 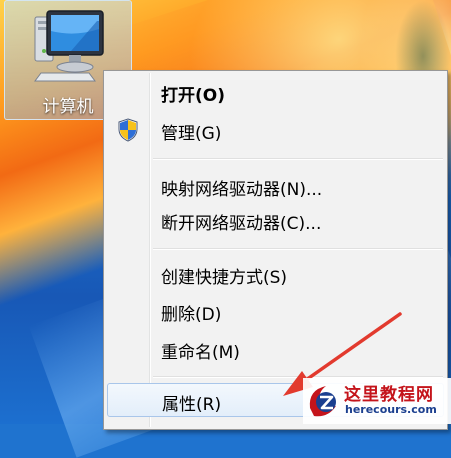 I want to click on watermark-title: 这里教程网, so click(x=389, y=395).